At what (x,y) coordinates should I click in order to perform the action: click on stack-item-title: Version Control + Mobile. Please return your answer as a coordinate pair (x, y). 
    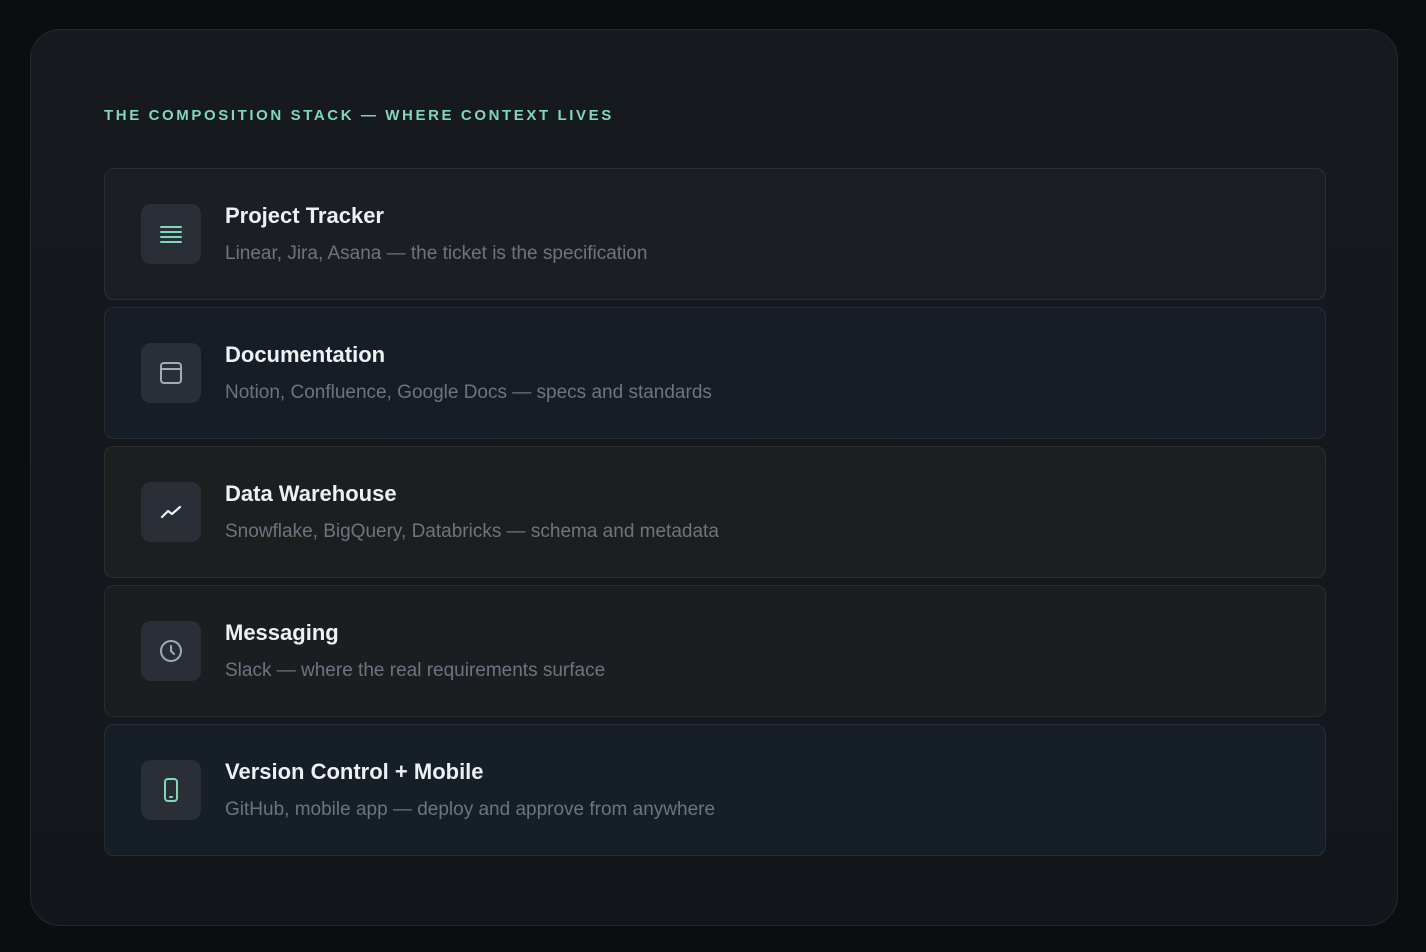
    Looking at the image, I should click on (354, 771).